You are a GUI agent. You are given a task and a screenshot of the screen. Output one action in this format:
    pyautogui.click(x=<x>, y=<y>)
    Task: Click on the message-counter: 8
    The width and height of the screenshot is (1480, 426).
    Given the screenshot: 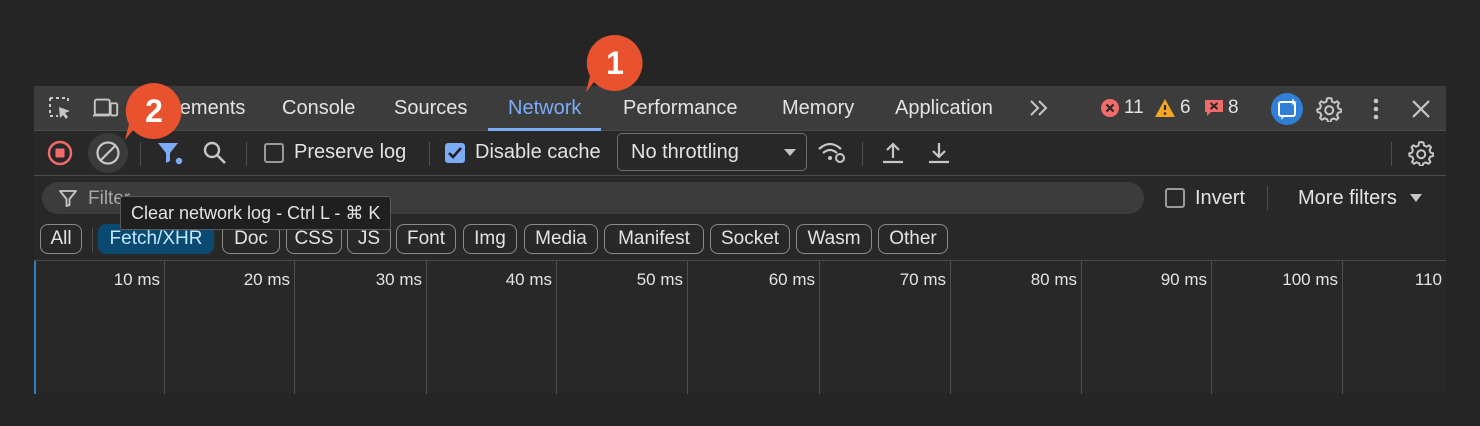 What is the action you would take?
    pyautogui.click(x=1221, y=108)
    